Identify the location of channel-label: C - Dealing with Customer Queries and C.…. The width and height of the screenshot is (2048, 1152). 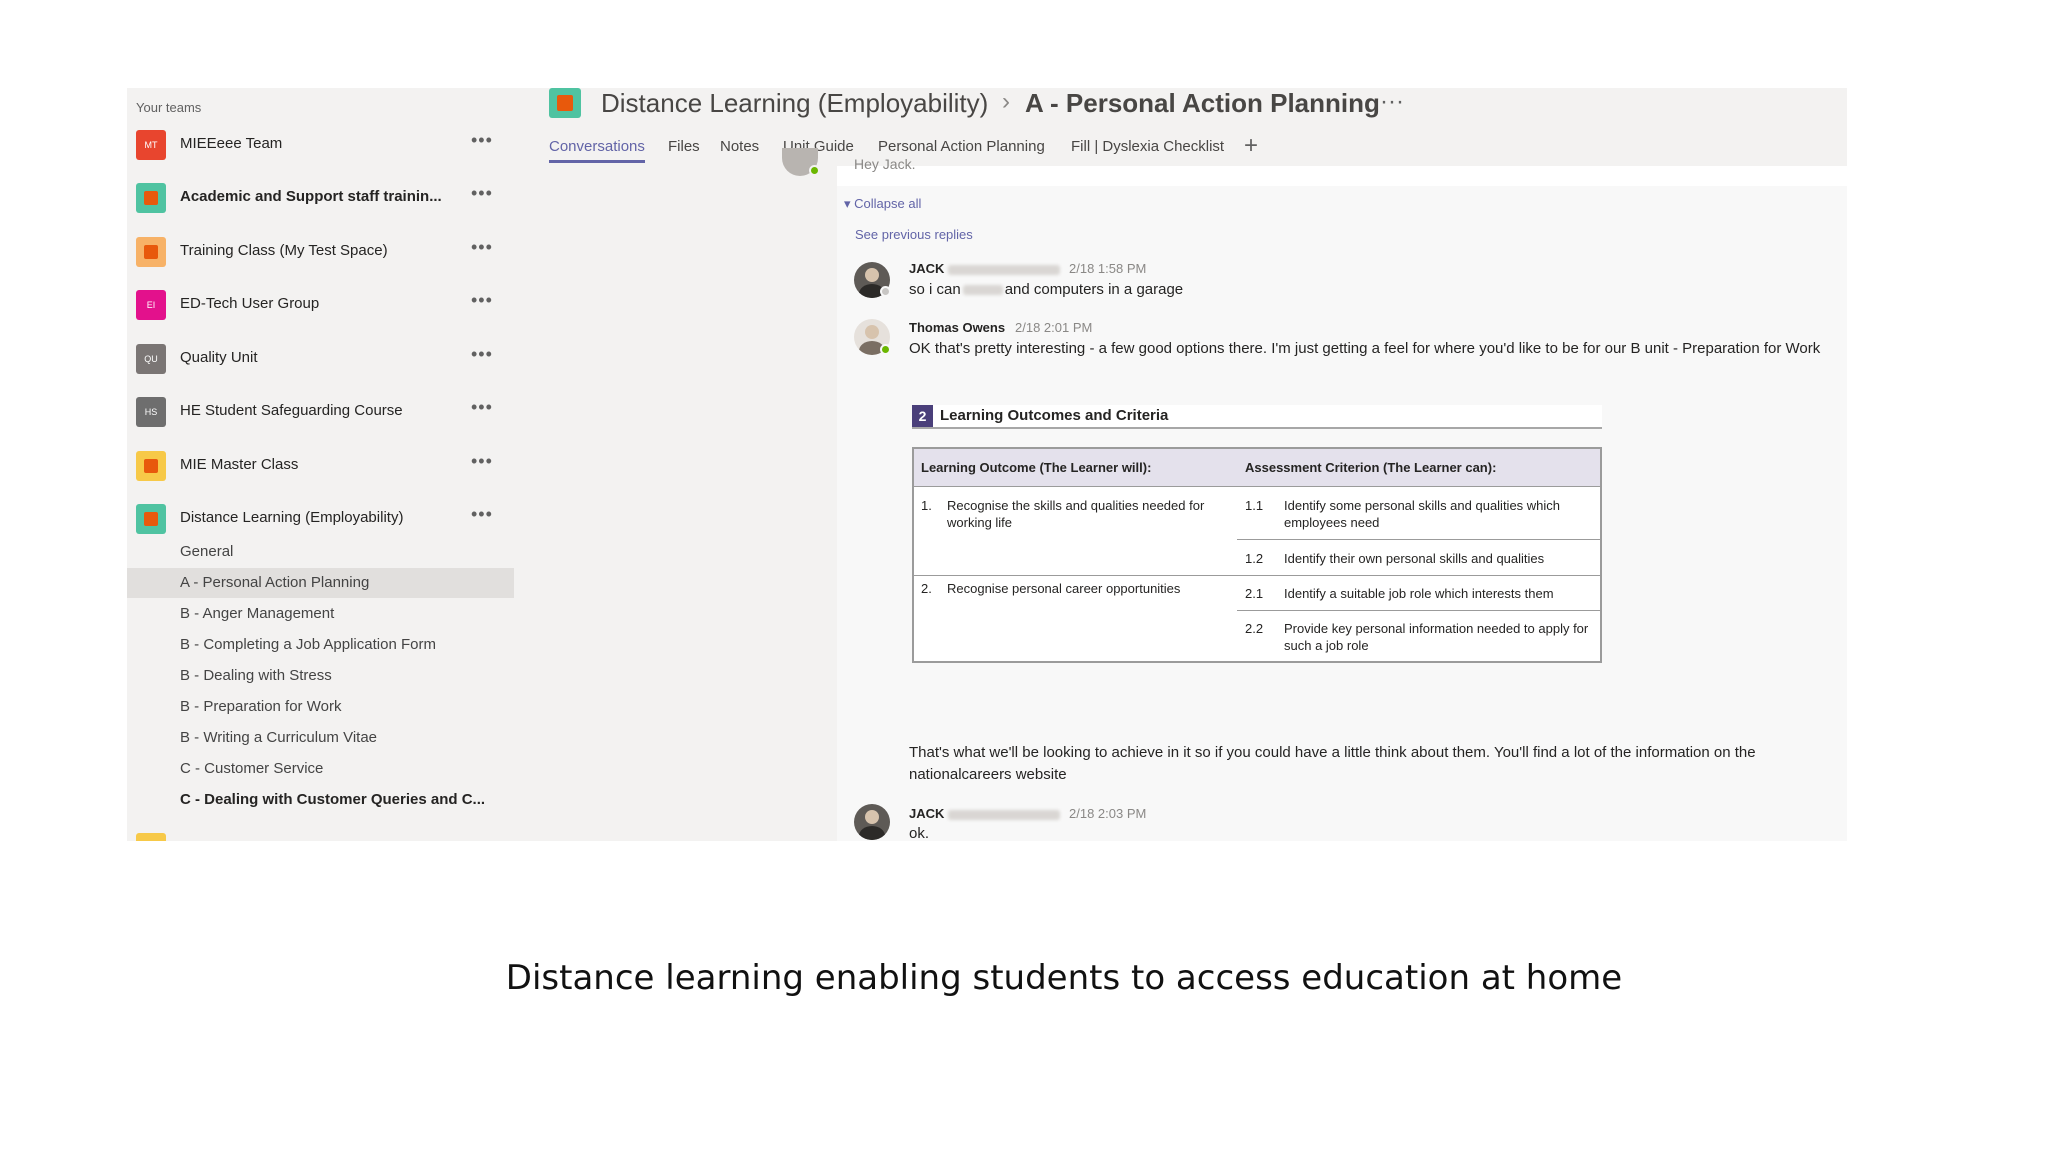
(333, 799).